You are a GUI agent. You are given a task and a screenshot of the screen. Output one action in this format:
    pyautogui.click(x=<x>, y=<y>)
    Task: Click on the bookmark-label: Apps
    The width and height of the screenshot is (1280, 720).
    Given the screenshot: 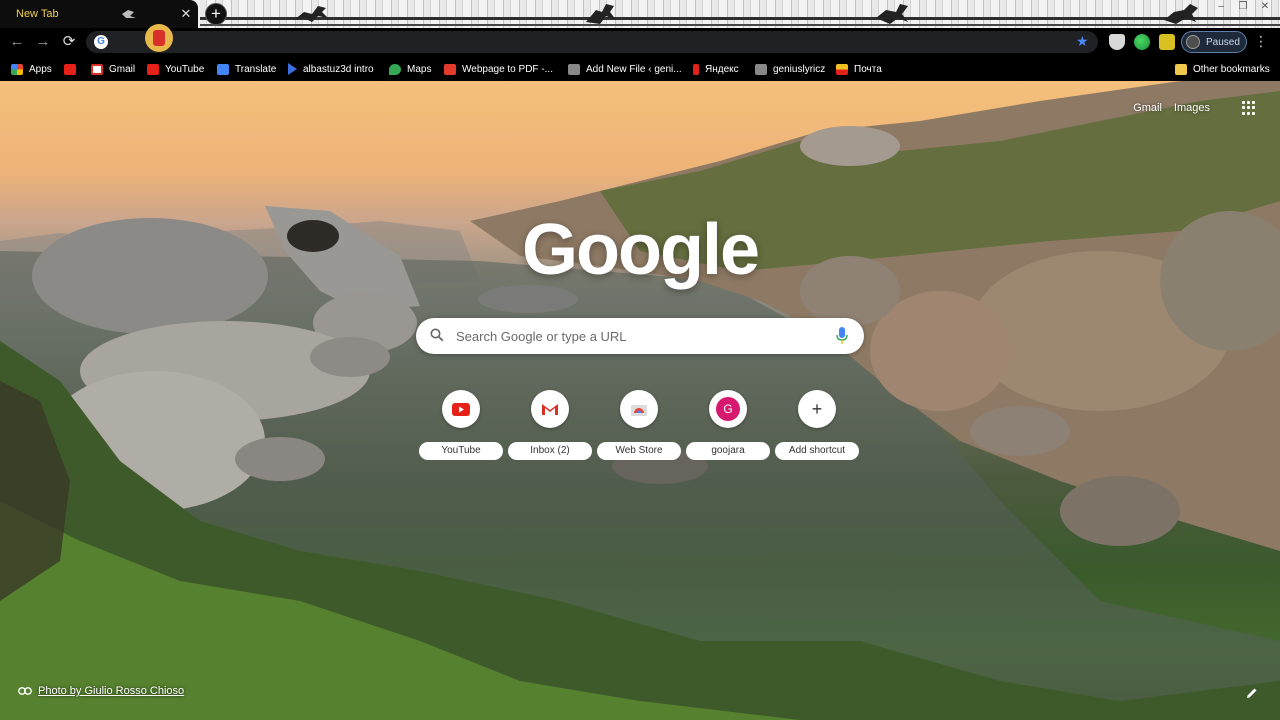 What is the action you would take?
    pyautogui.click(x=40, y=69)
    